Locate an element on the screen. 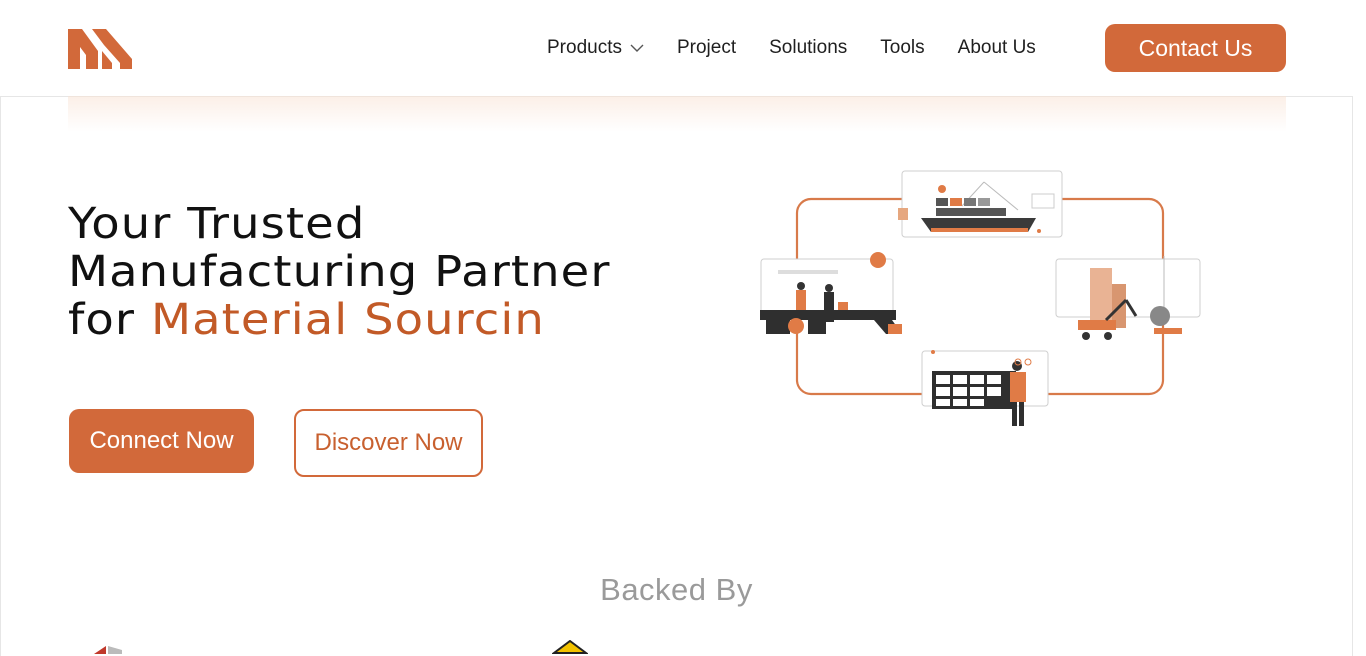 The width and height of the screenshot is (1366, 656). discover-now-button: Discover Now is located at coordinates (388, 443).